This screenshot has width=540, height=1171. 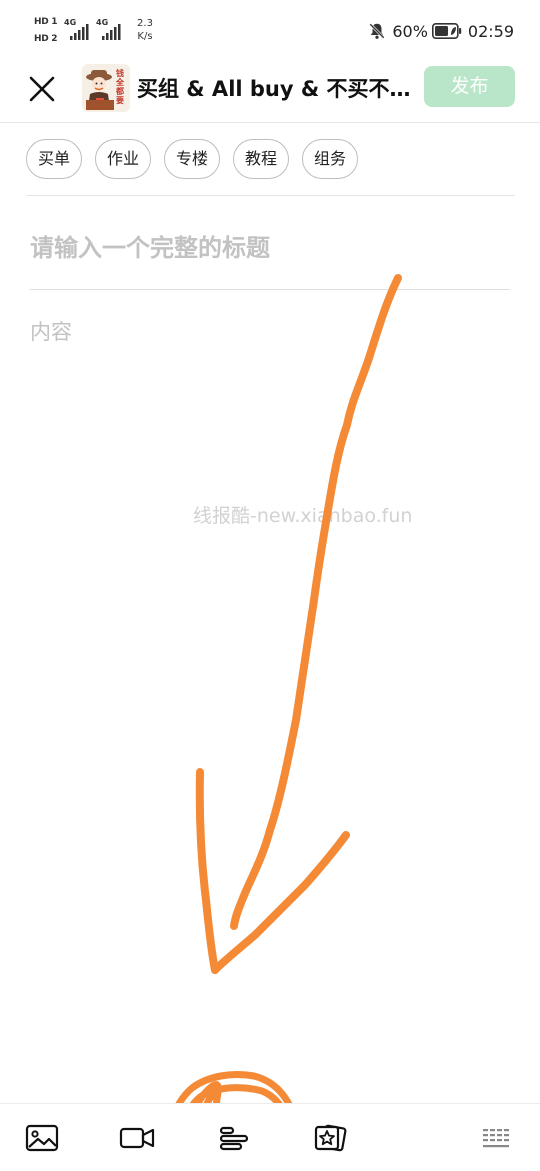 What do you see at coordinates (46, 39) in the screenshot?
I see `hd2-badge: HD 2` at bounding box center [46, 39].